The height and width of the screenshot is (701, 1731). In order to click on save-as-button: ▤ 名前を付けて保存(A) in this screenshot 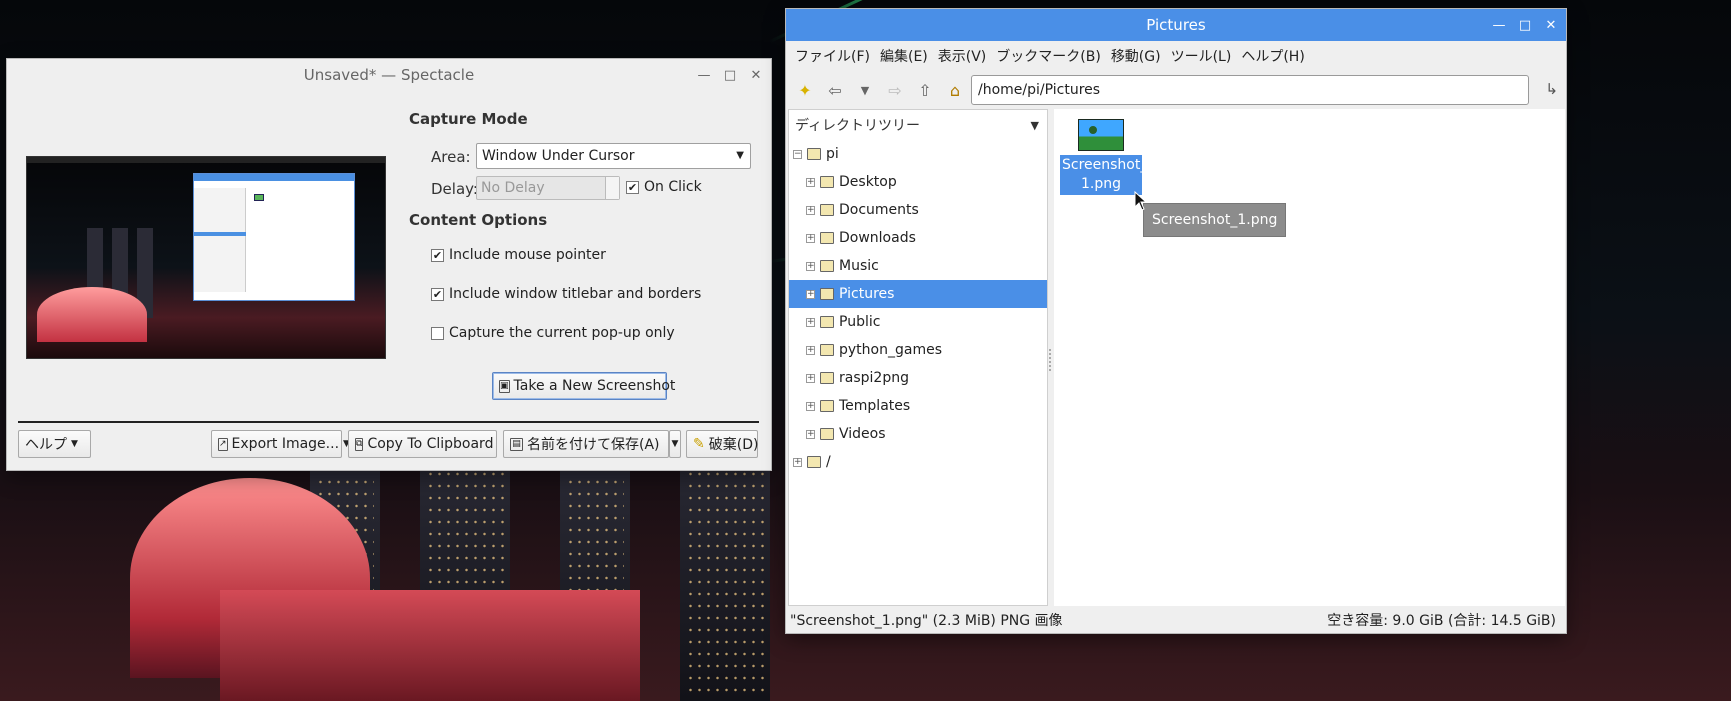, I will do `click(586, 444)`.